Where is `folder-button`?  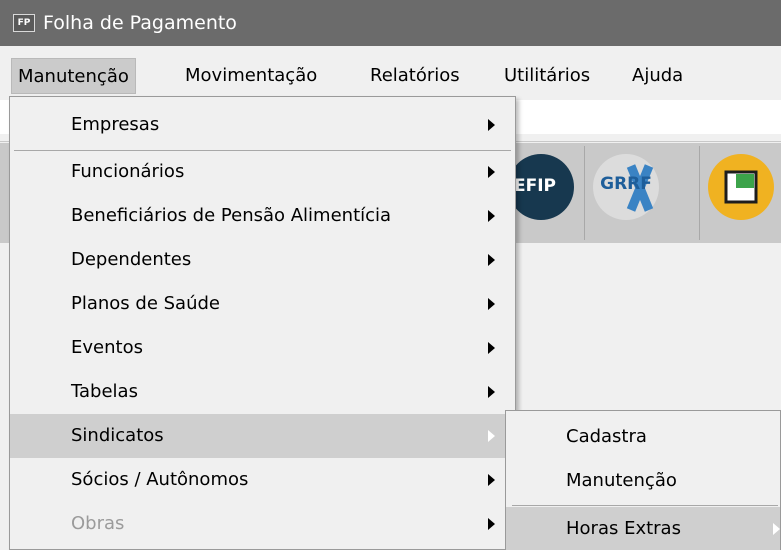
folder-button is located at coordinates (740, 193).